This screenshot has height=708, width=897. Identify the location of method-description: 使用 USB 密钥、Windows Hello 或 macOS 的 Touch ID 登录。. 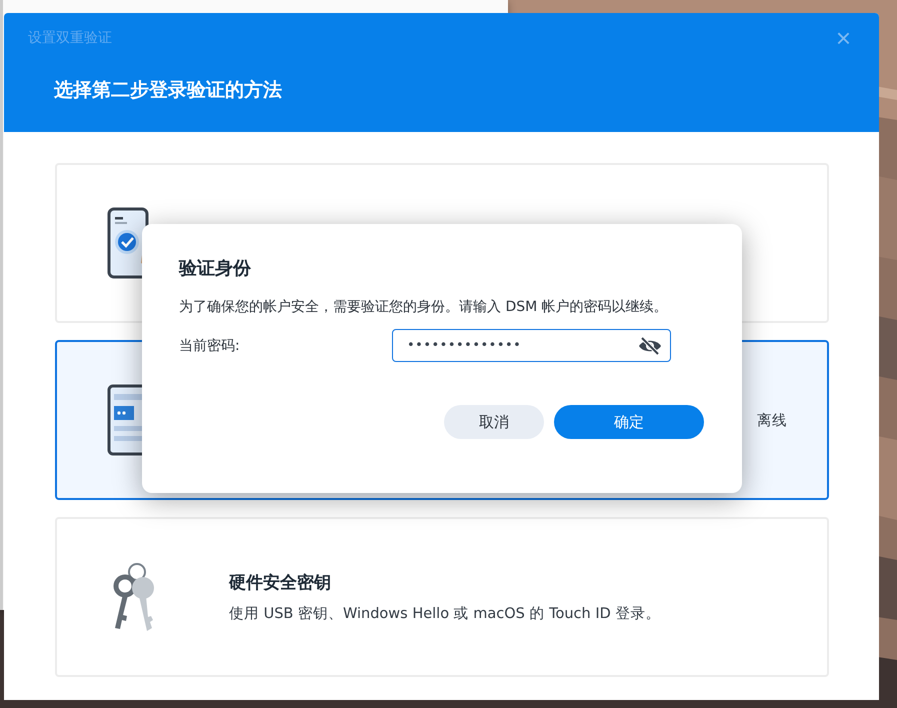
(444, 613).